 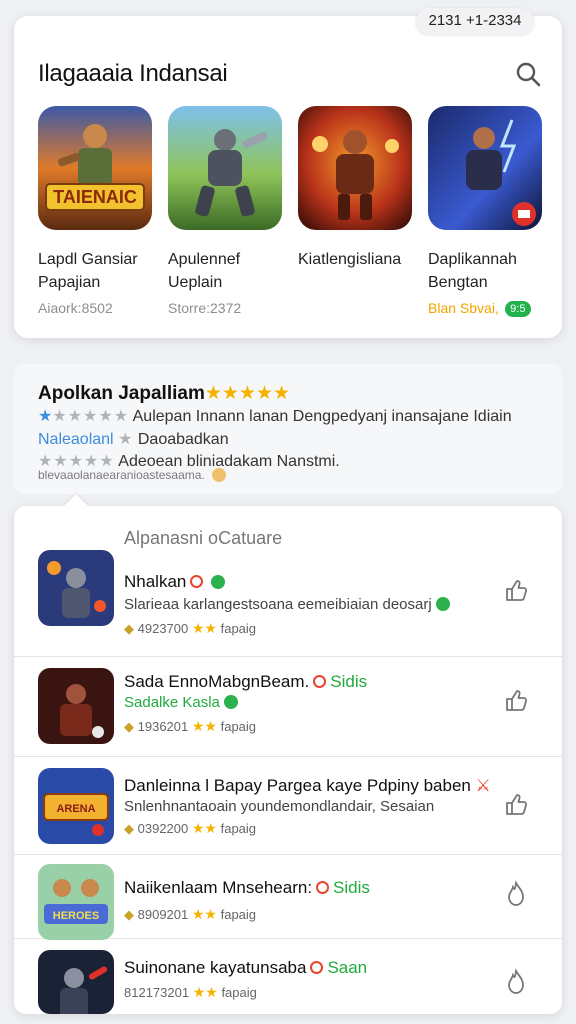 What do you see at coordinates (204, 271) in the screenshot?
I see `featured-app-name: Apulennef Ueplain` at bounding box center [204, 271].